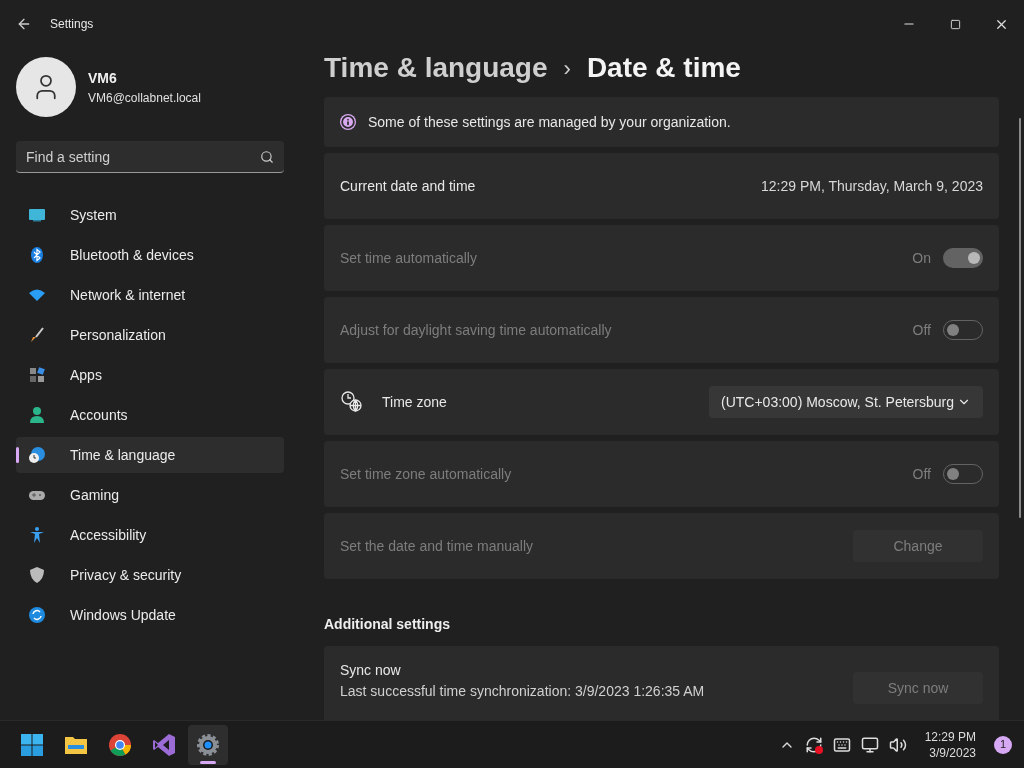  I want to click on breadcrumb-parent: Time & language, so click(436, 68).